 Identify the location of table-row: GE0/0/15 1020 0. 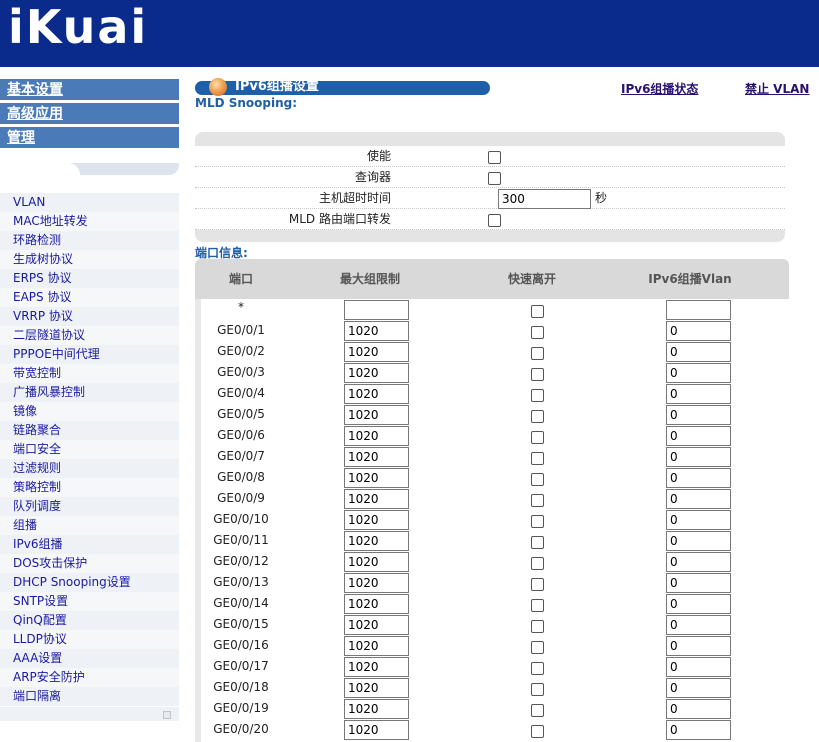
(495, 624).